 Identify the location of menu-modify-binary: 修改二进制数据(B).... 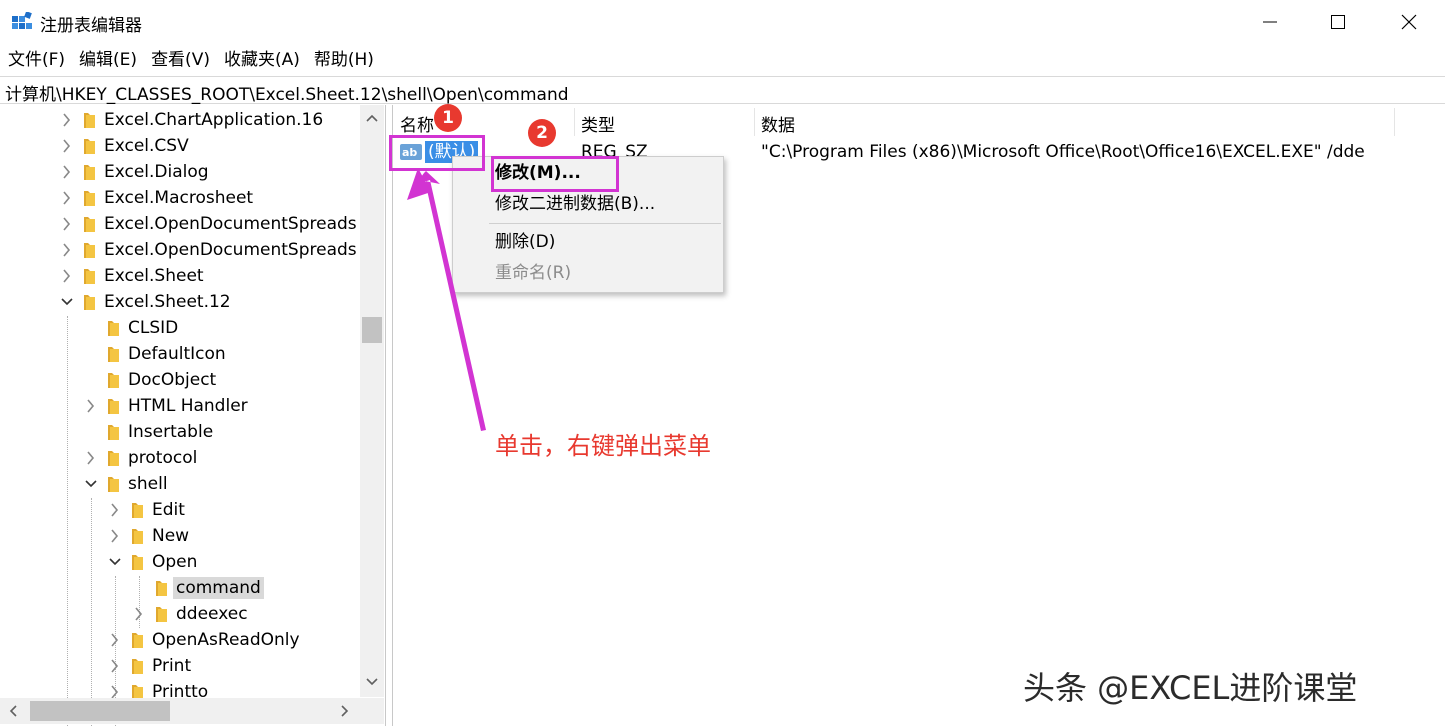
(575, 205).